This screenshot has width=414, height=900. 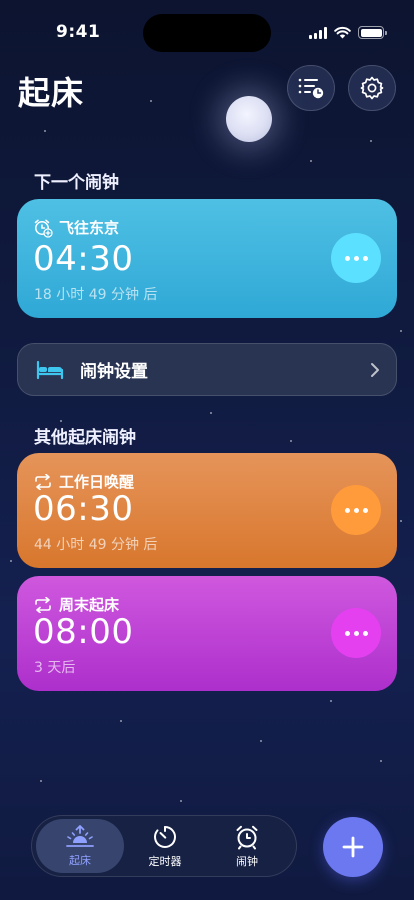 What do you see at coordinates (207, 510) in the screenshot?
I see `alarm-card-weekday: 工作日唤醒 06:30 44 小时 49 分钟 后` at bounding box center [207, 510].